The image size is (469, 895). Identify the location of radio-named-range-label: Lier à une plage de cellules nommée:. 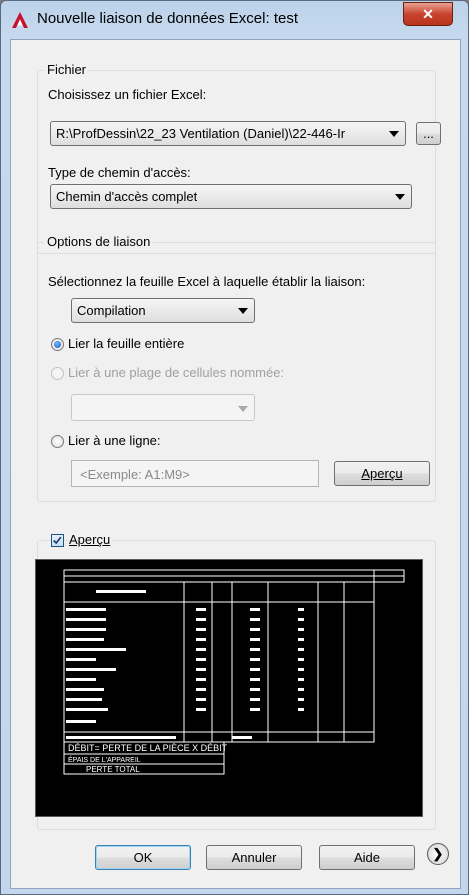
(176, 372).